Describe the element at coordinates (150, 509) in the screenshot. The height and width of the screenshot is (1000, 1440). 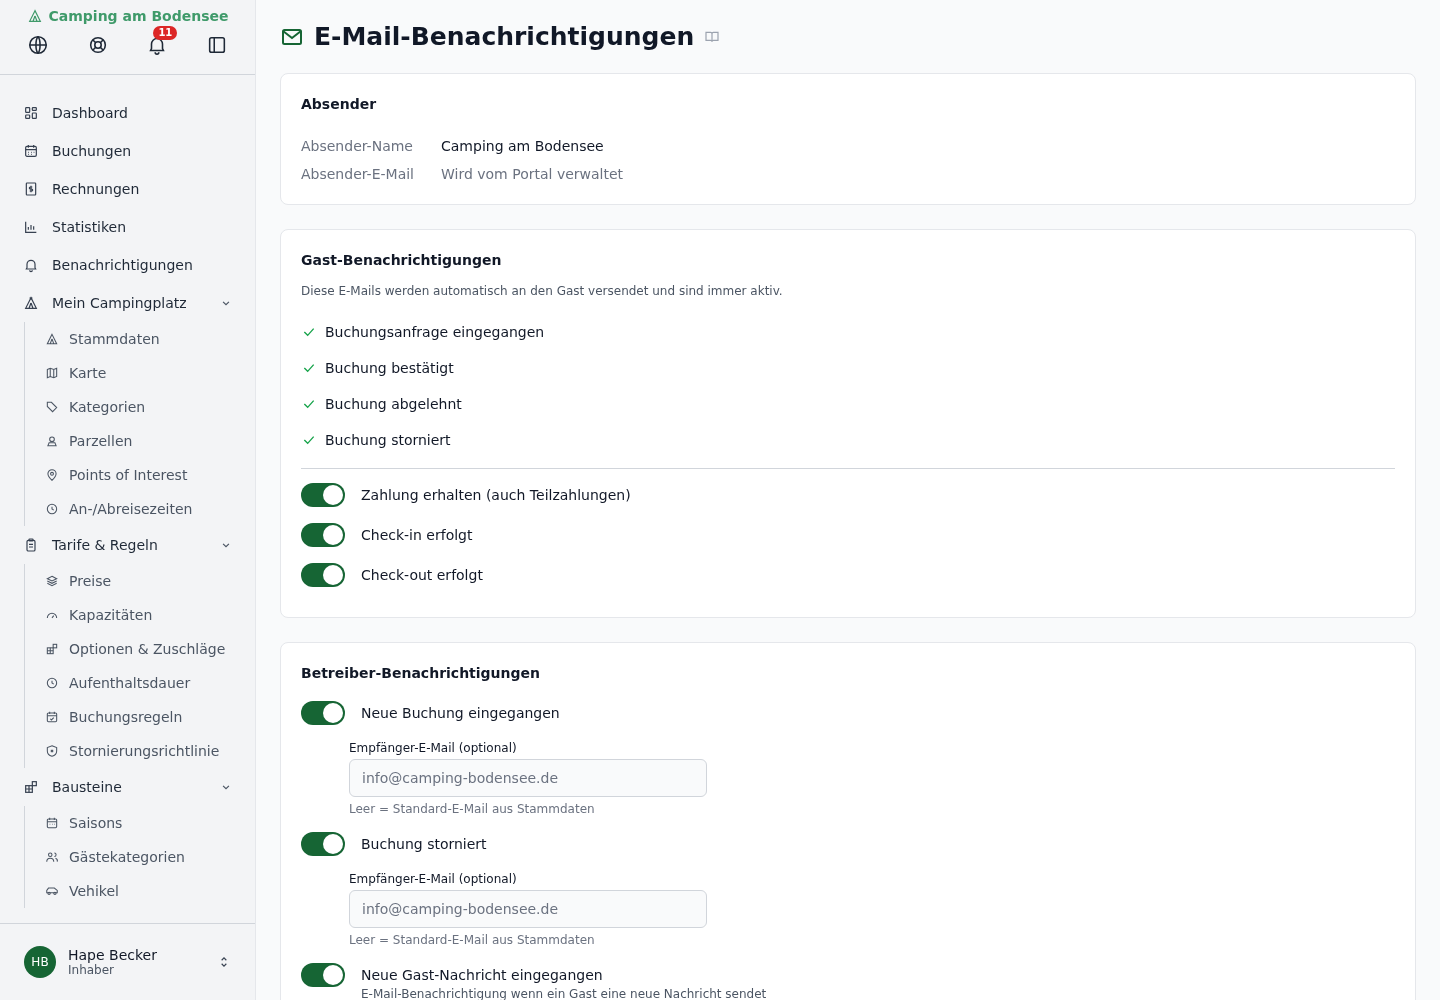
I see `sidebar-subitem: An-/Abreisezeiten` at that location.